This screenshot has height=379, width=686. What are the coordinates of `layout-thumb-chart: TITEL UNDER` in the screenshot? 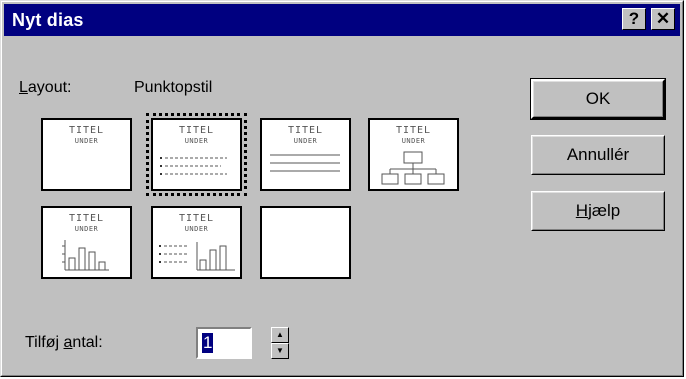 It's located at (86, 242).